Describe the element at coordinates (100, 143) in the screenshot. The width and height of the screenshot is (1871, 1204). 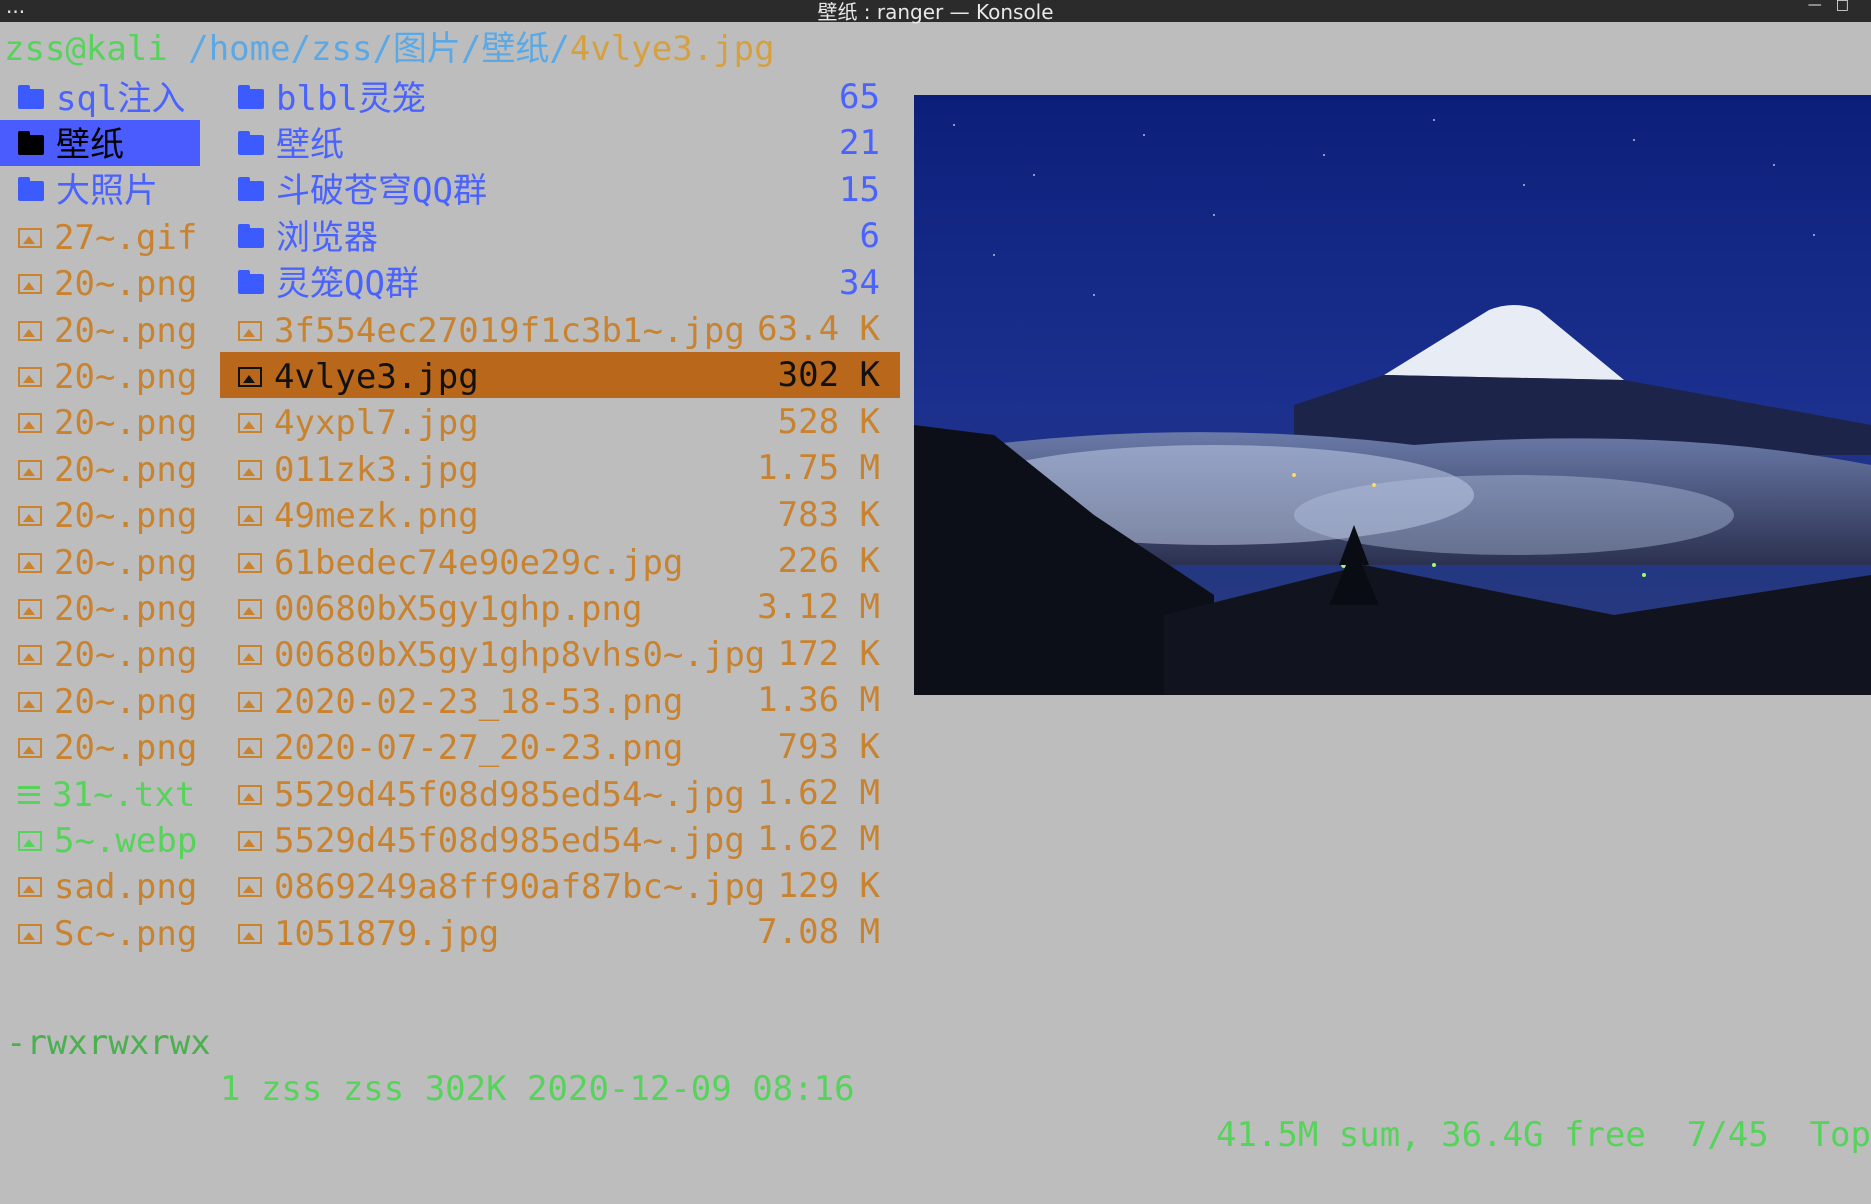
I see `parent-dir-item: 壁纸` at that location.